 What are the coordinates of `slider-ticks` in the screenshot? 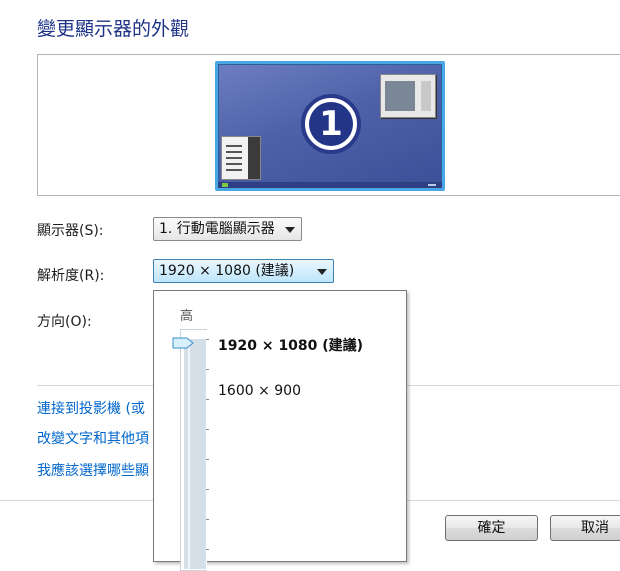 It's located at (207, 454).